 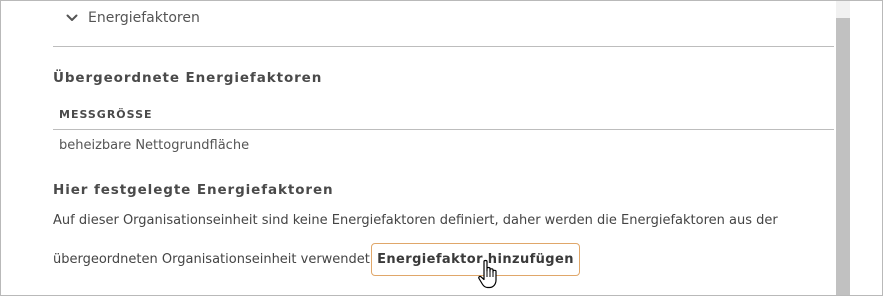 I want to click on hand-pointer-cursor-icon, so click(x=487, y=274).